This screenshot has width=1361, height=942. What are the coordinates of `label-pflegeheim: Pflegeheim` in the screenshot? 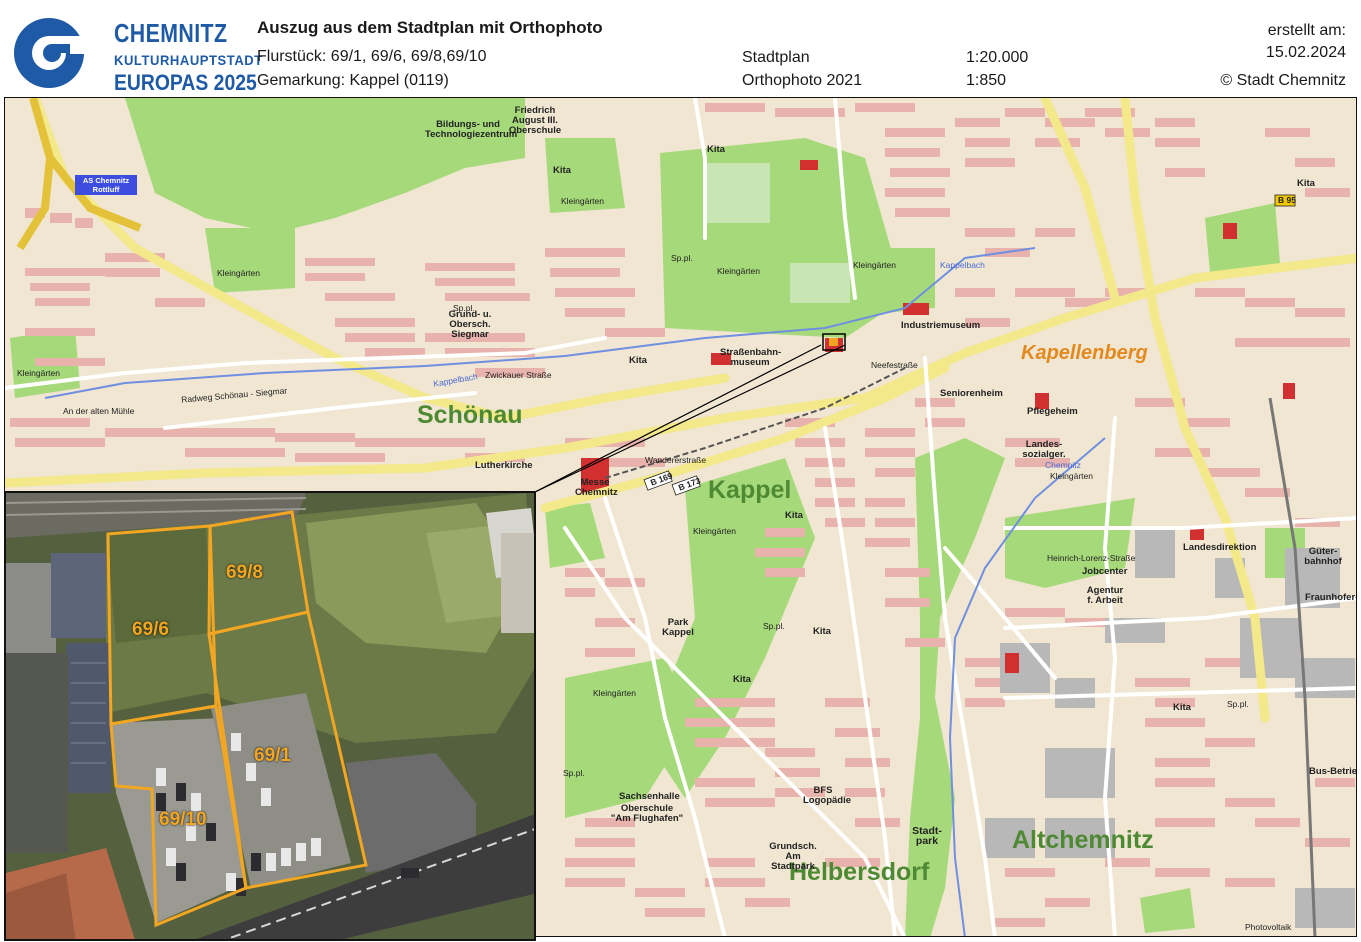 It's located at (1052, 411).